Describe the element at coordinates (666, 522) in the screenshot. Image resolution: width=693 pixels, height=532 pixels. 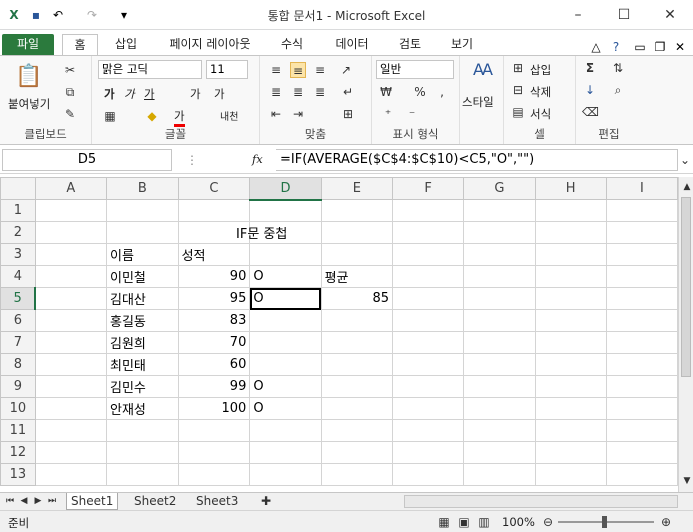
I see `zoom-in-icon: ⊕` at that location.